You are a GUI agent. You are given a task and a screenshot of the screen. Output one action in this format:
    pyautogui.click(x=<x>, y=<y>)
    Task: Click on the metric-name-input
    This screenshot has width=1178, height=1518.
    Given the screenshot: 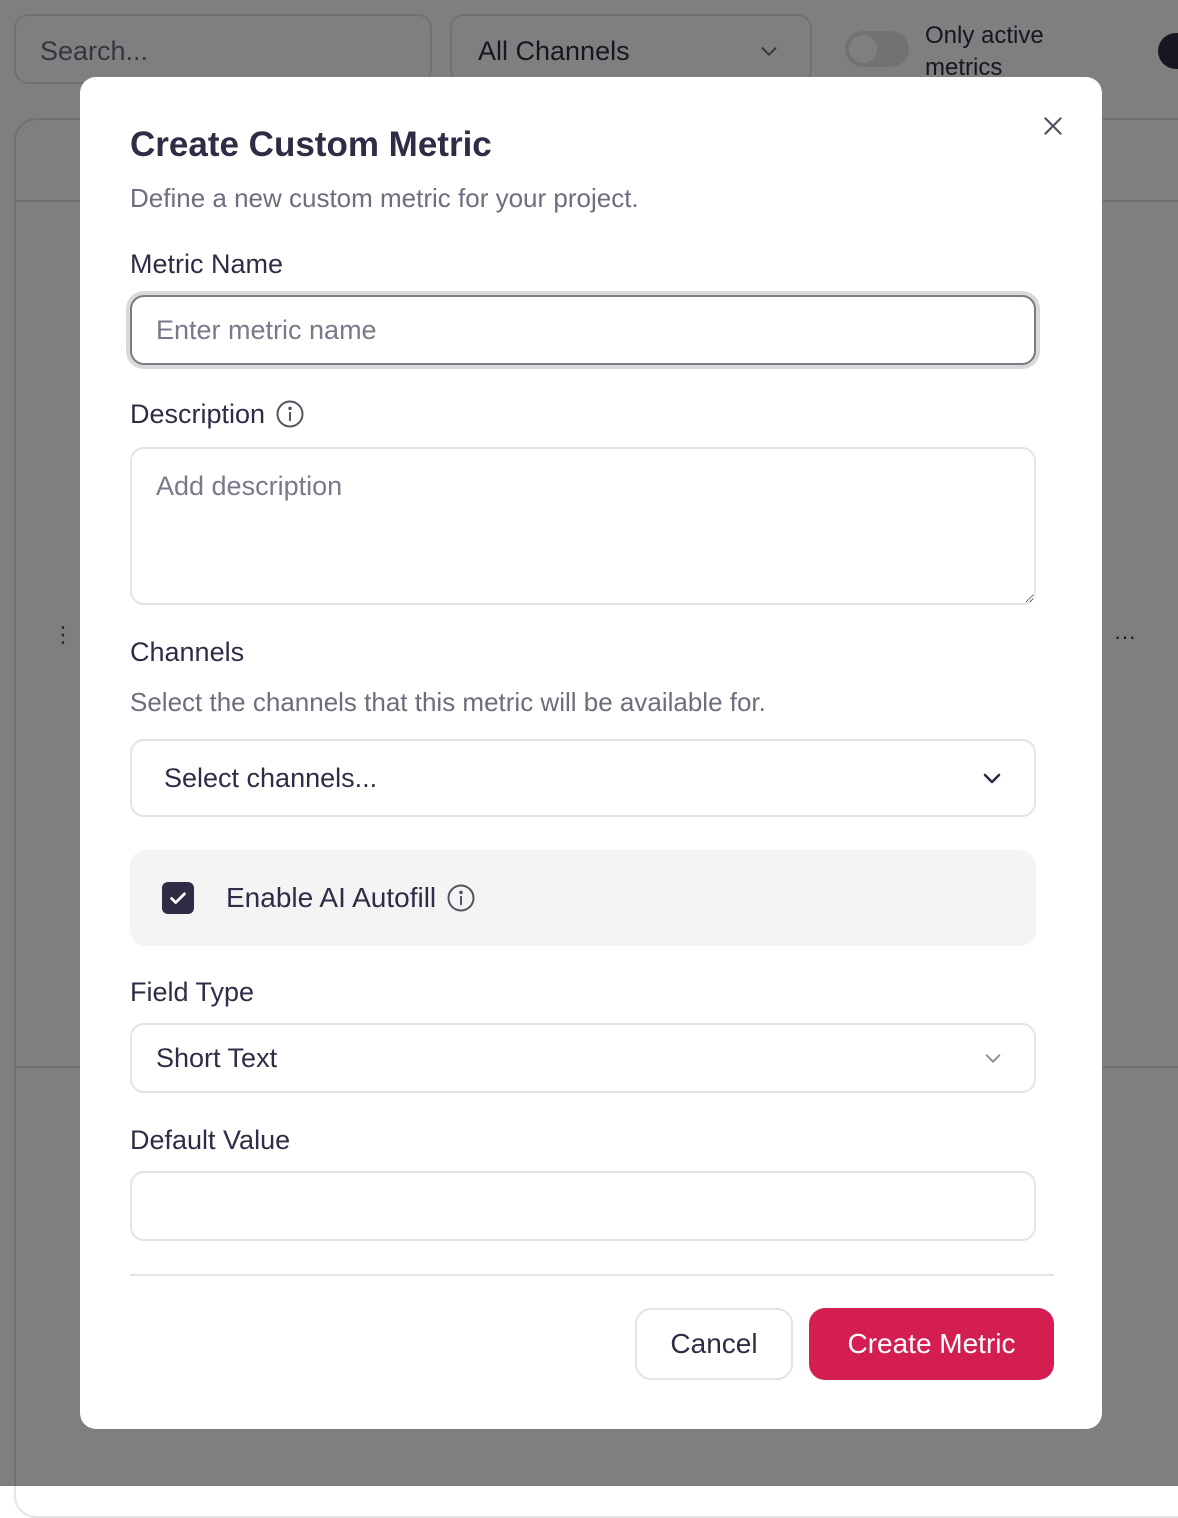 What is the action you would take?
    pyautogui.click(x=583, y=330)
    